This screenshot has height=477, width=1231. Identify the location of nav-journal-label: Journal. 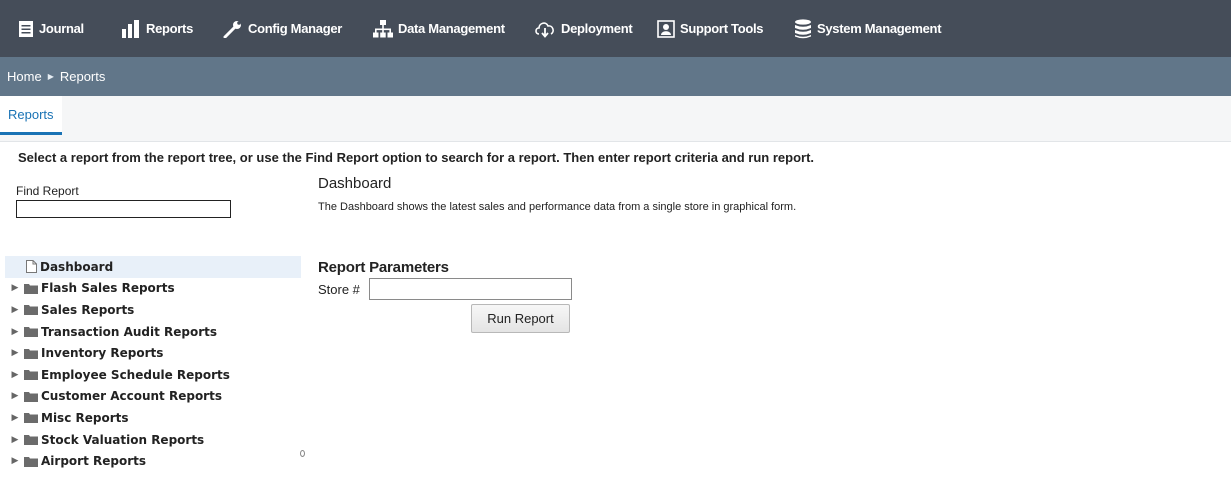
(61, 28).